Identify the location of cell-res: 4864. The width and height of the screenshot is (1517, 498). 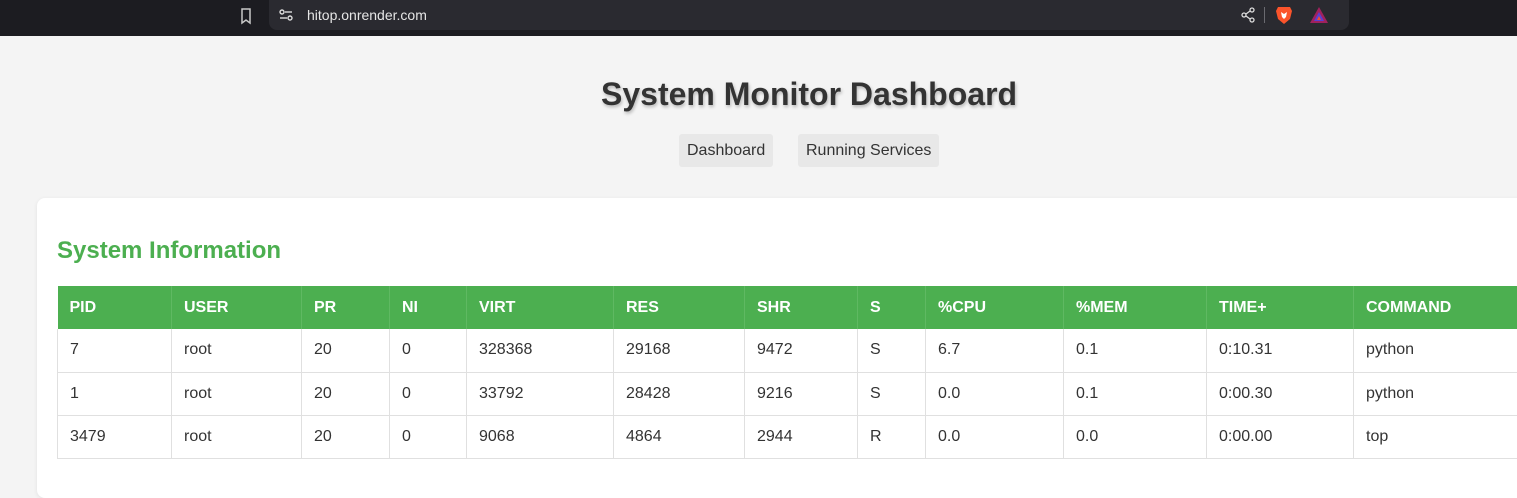
(679, 436).